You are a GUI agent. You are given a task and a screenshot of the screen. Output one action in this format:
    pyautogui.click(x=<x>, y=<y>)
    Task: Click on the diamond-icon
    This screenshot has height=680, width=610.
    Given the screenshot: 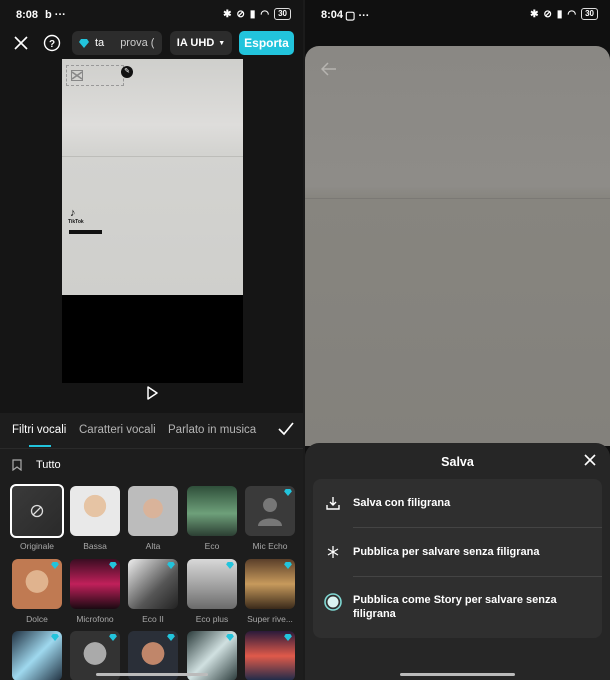 What is the action you would take?
    pyautogui.click(x=84, y=43)
    